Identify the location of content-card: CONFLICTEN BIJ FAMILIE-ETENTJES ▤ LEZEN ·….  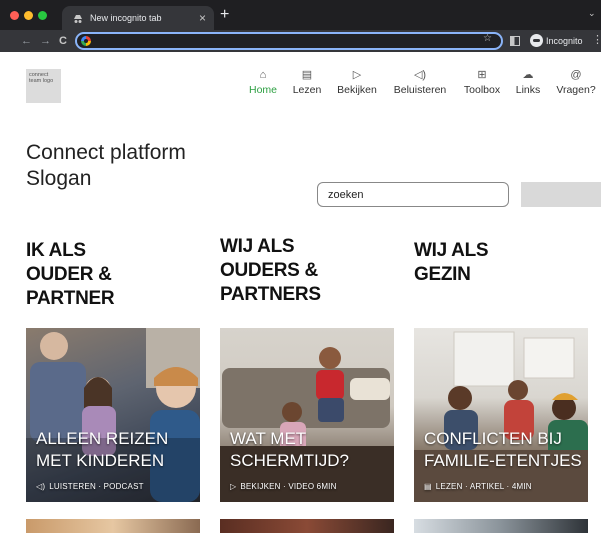
(501, 415).